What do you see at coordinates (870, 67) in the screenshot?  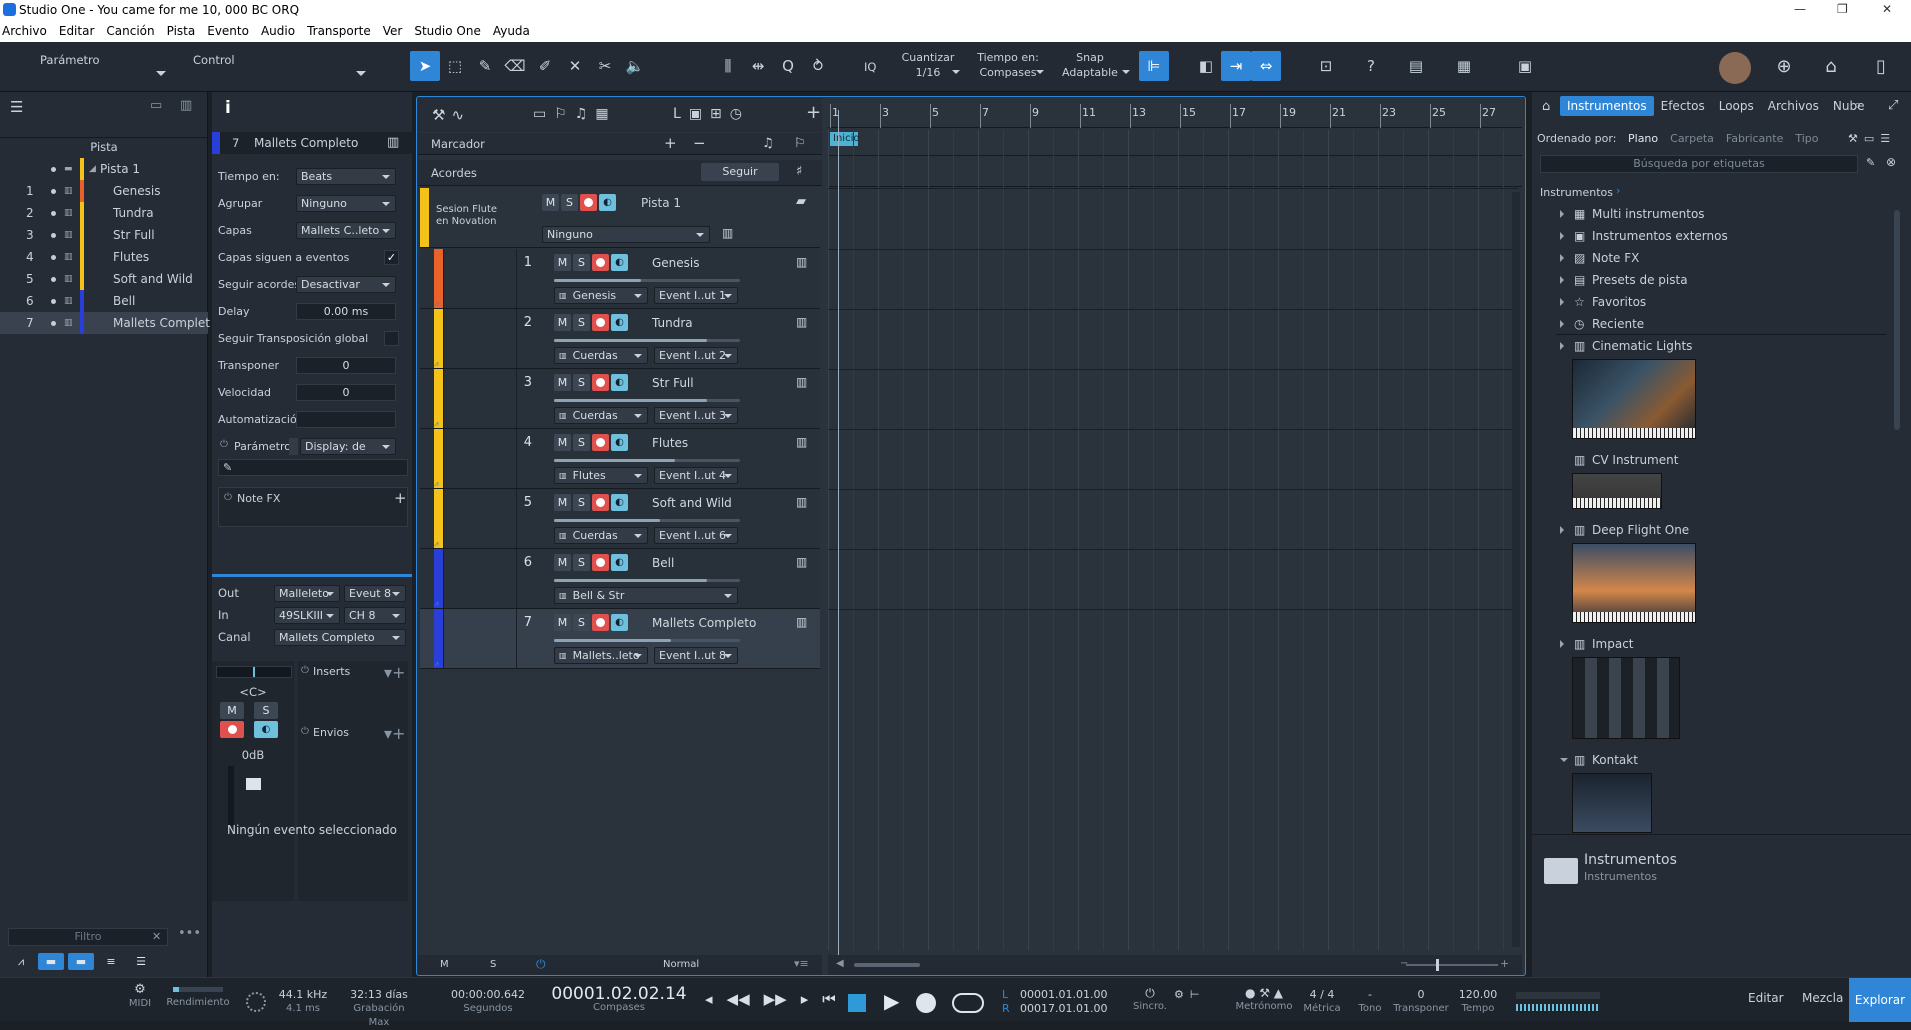 I see `iq-label: IQ` at bounding box center [870, 67].